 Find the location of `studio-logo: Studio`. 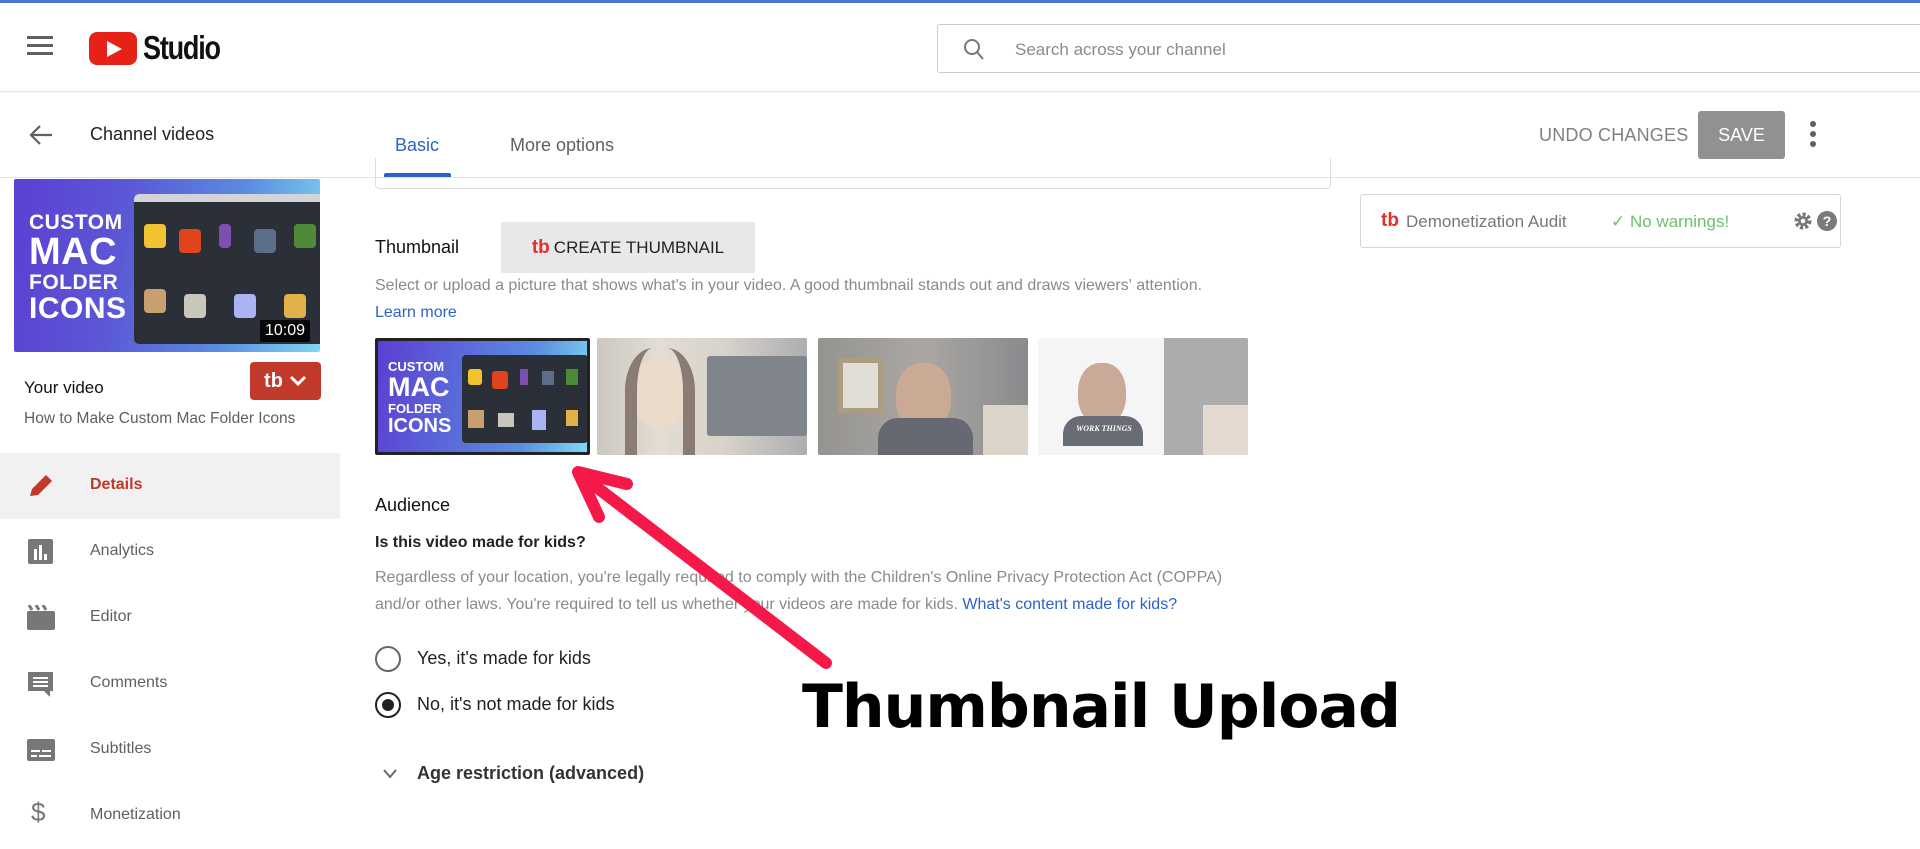

studio-logo: Studio is located at coordinates (163, 48).